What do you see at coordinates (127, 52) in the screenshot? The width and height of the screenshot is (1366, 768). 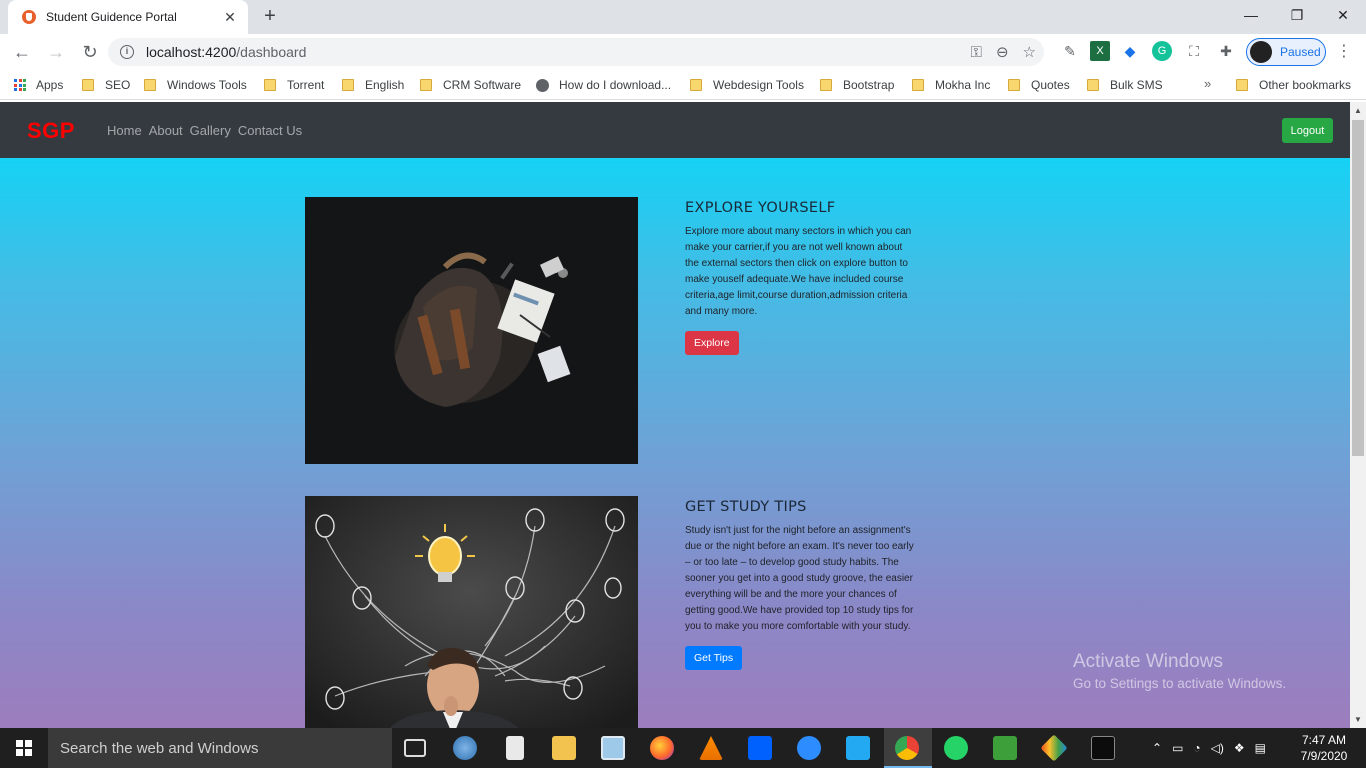 I see `site-info-icon: i` at bounding box center [127, 52].